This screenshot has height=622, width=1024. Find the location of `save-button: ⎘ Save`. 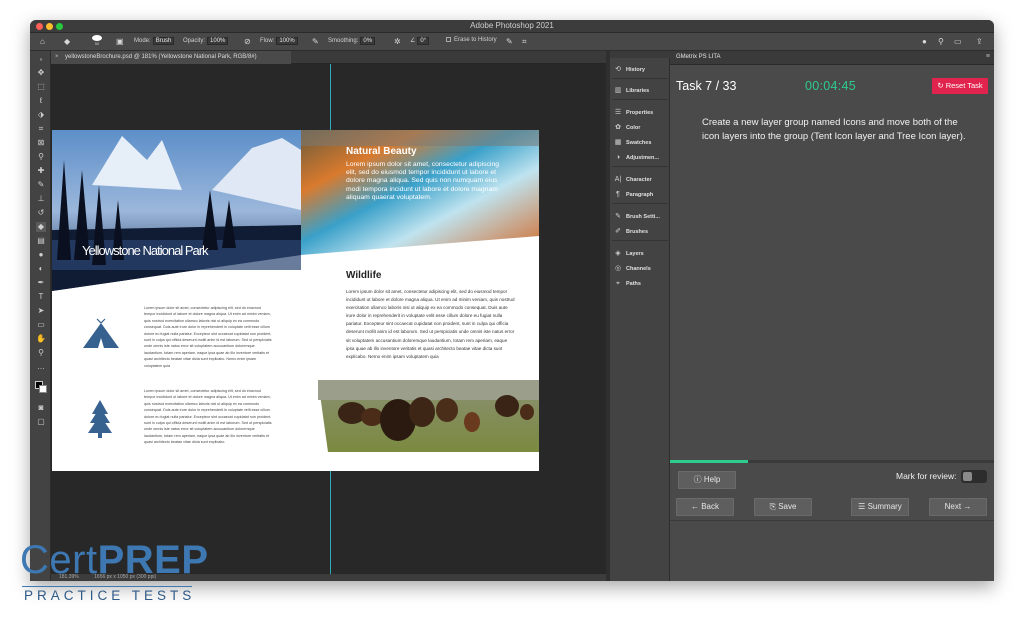

save-button: ⎘ Save is located at coordinates (783, 507).